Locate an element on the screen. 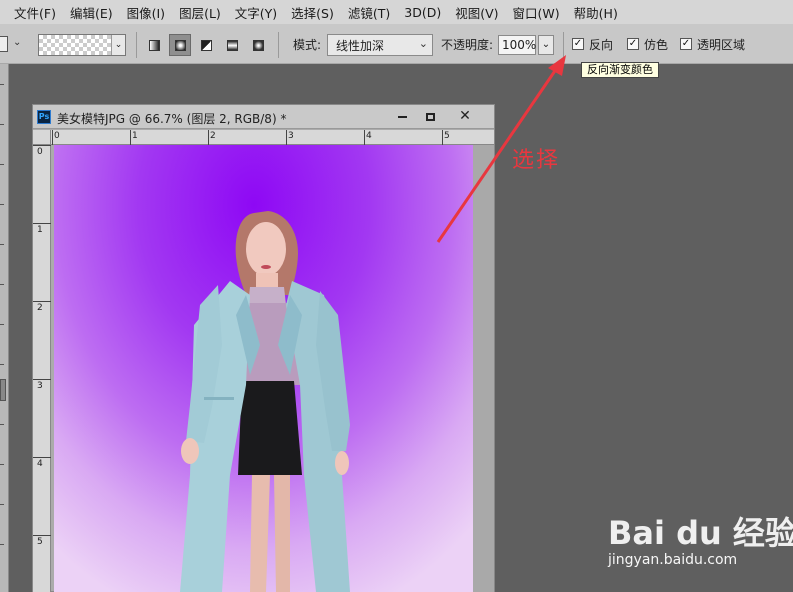  annotation-arrow is located at coordinates (501, 149).